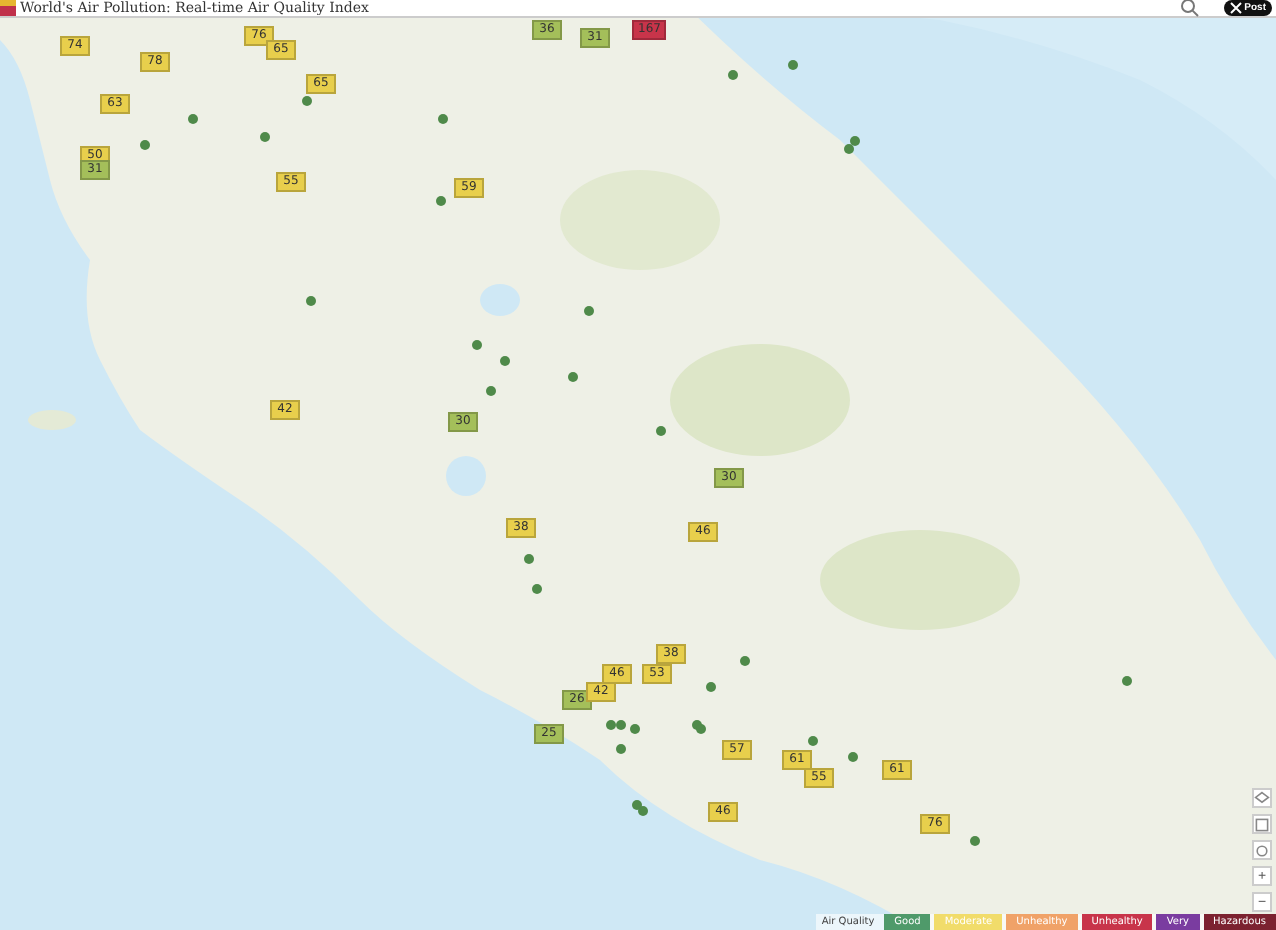 The image size is (1276, 930). What do you see at coordinates (1262, 824) in the screenshot?
I see `fullscreen-icon` at bounding box center [1262, 824].